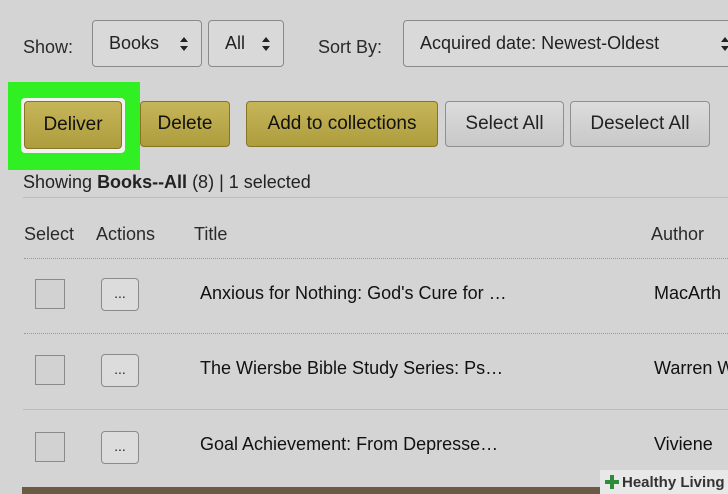 The height and width of the screenshot is (494, 728). Describe the element at coordinates (504, 124) in the screenshot. I see `select-all-button: Select All` at that location.